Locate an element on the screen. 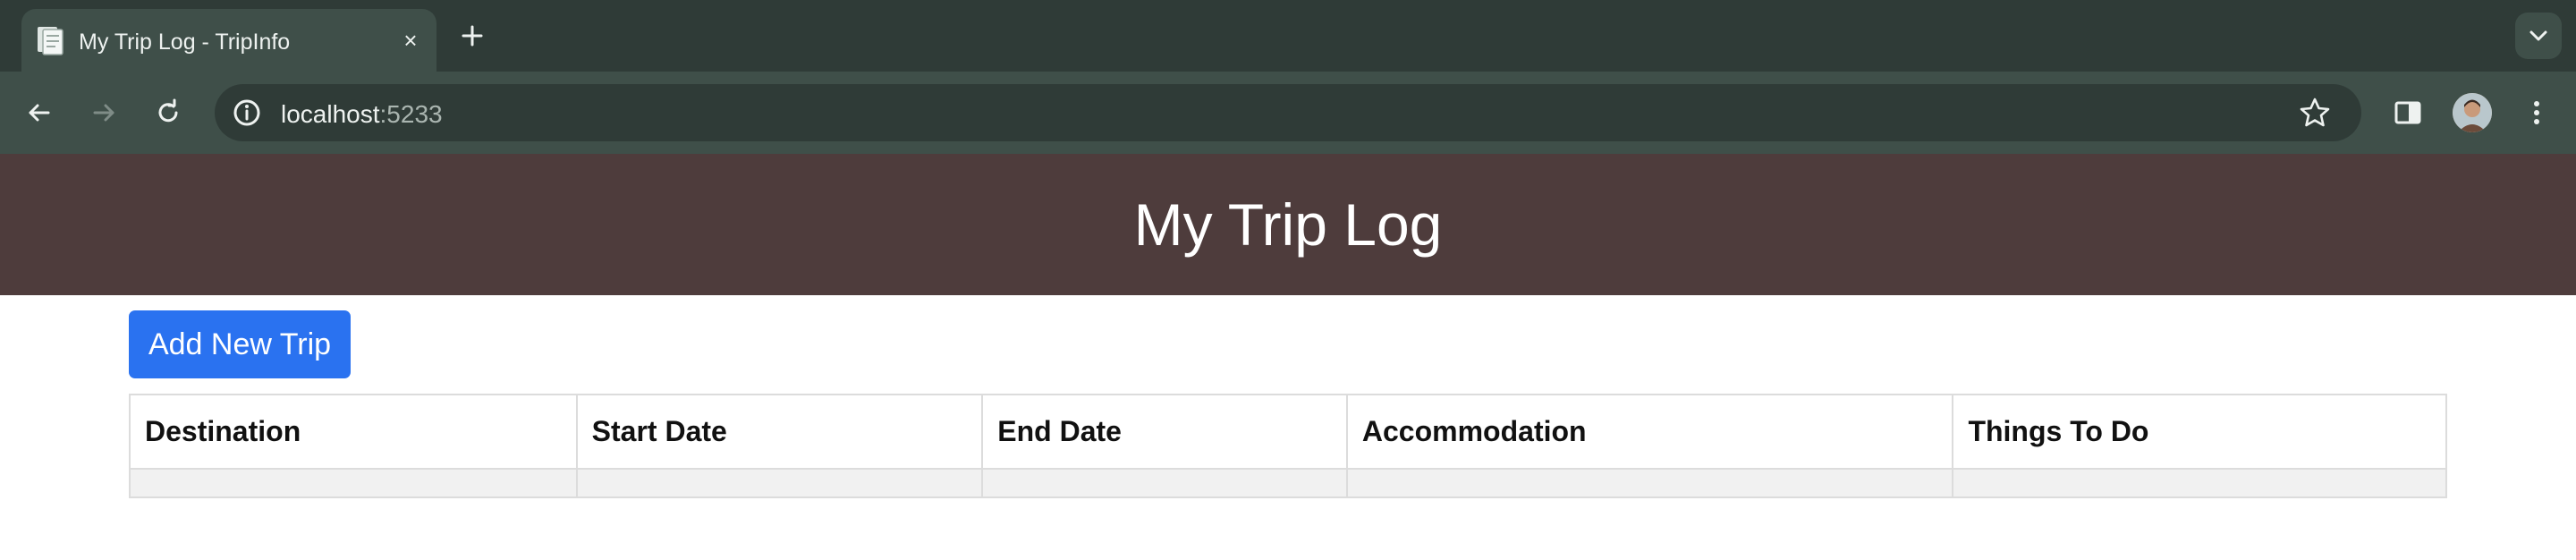 The height and width of the screenshot is (560, 2576). column-header-start-date: Start Date is located at coordinates (779, 432).